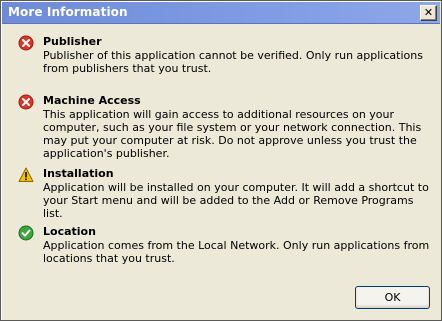  I want to click on machine-access-heading: Machine Access, so click(92, 100).